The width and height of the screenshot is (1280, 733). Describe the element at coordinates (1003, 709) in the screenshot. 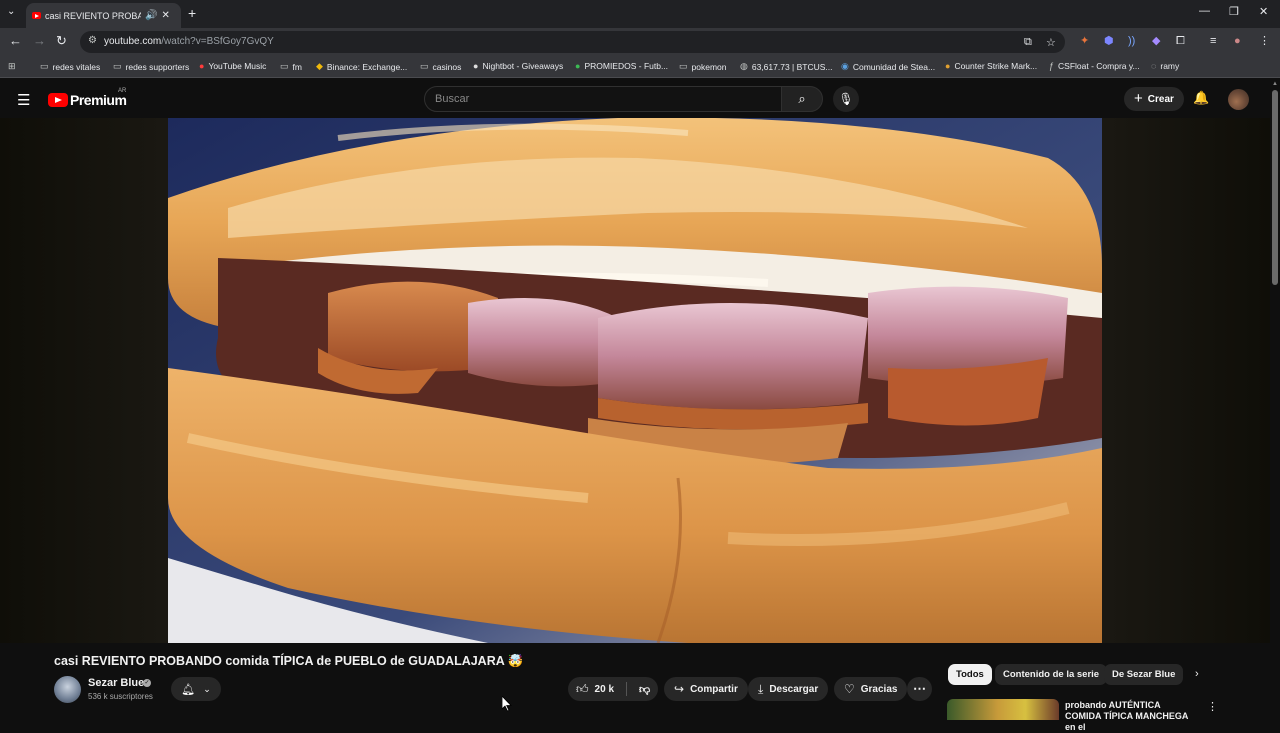

I see `recommendation-thumbnail` at that location.